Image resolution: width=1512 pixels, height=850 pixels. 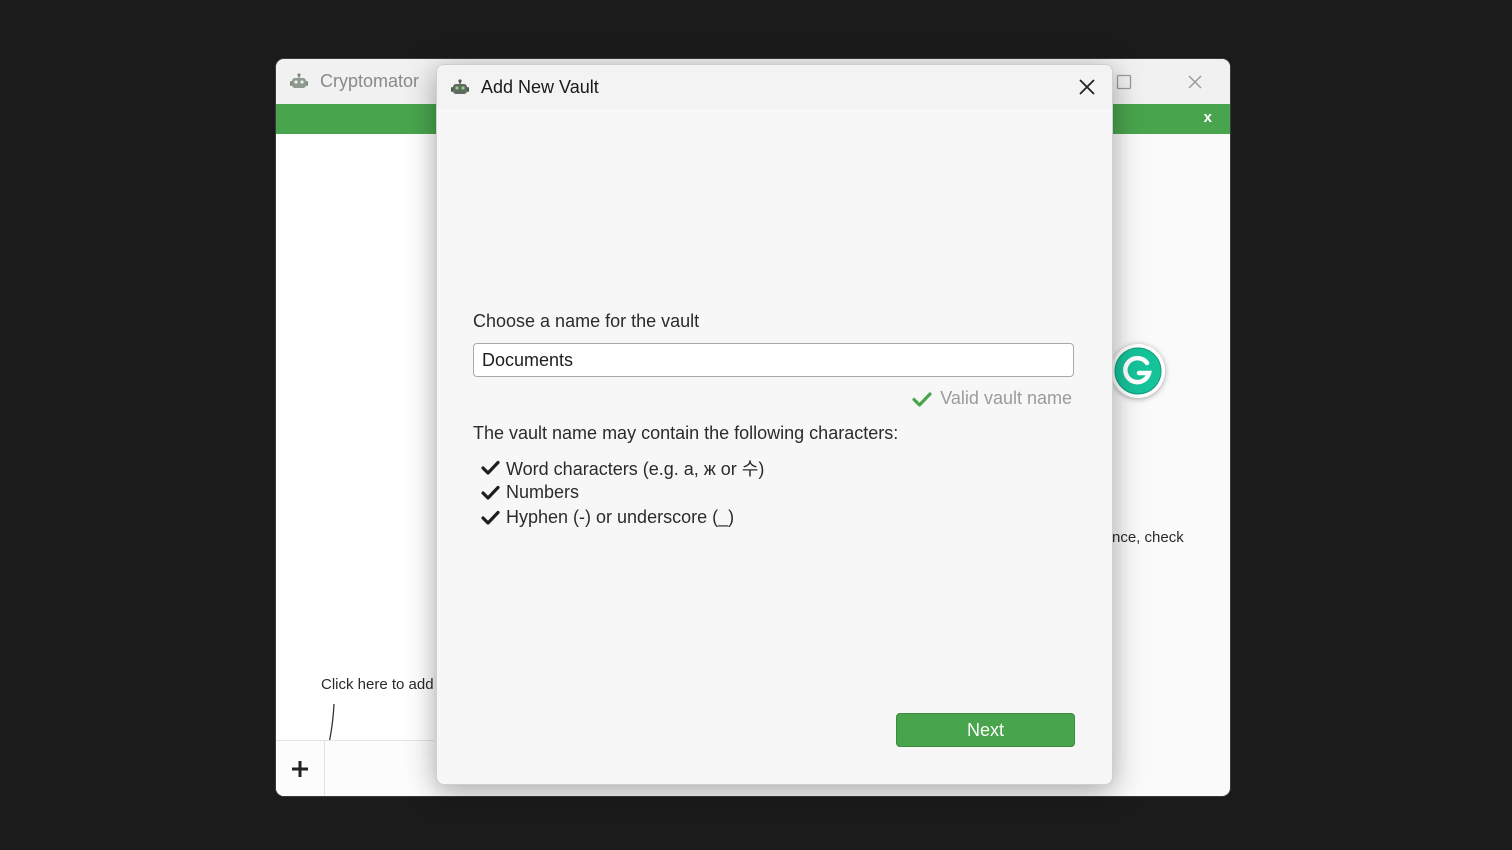 I want to click on rule-text: Hyphen (-) or underscore (_), so click(x=620, y=517).